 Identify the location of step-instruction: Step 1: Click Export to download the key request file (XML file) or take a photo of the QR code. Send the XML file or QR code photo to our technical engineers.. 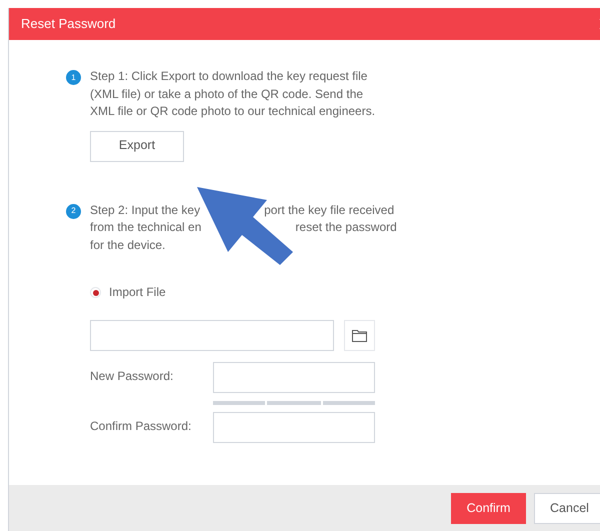
(233, 94).